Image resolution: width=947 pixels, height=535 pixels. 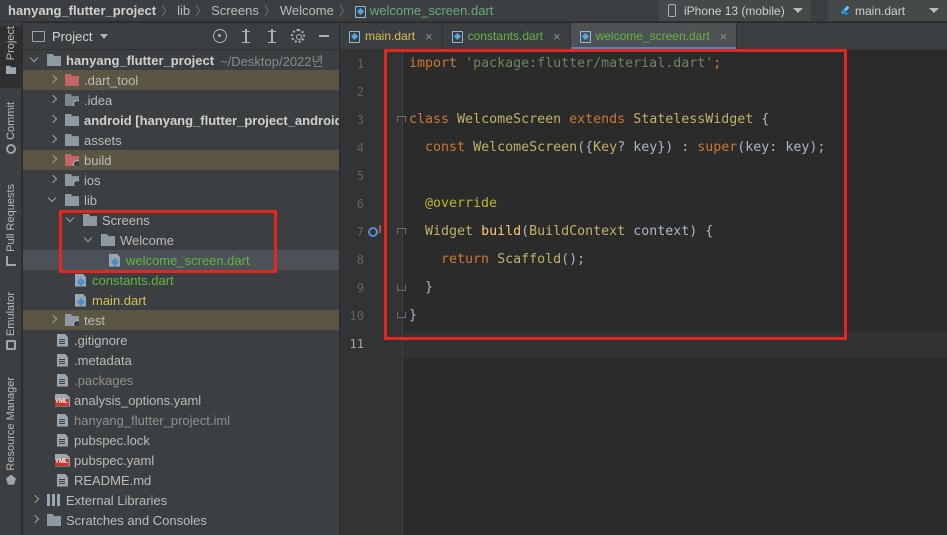 What do you see at coordinates (307, 10) in the screenshot?
I see `breadcrumb-welcome: Welcome` at bounding box center [307, 10].